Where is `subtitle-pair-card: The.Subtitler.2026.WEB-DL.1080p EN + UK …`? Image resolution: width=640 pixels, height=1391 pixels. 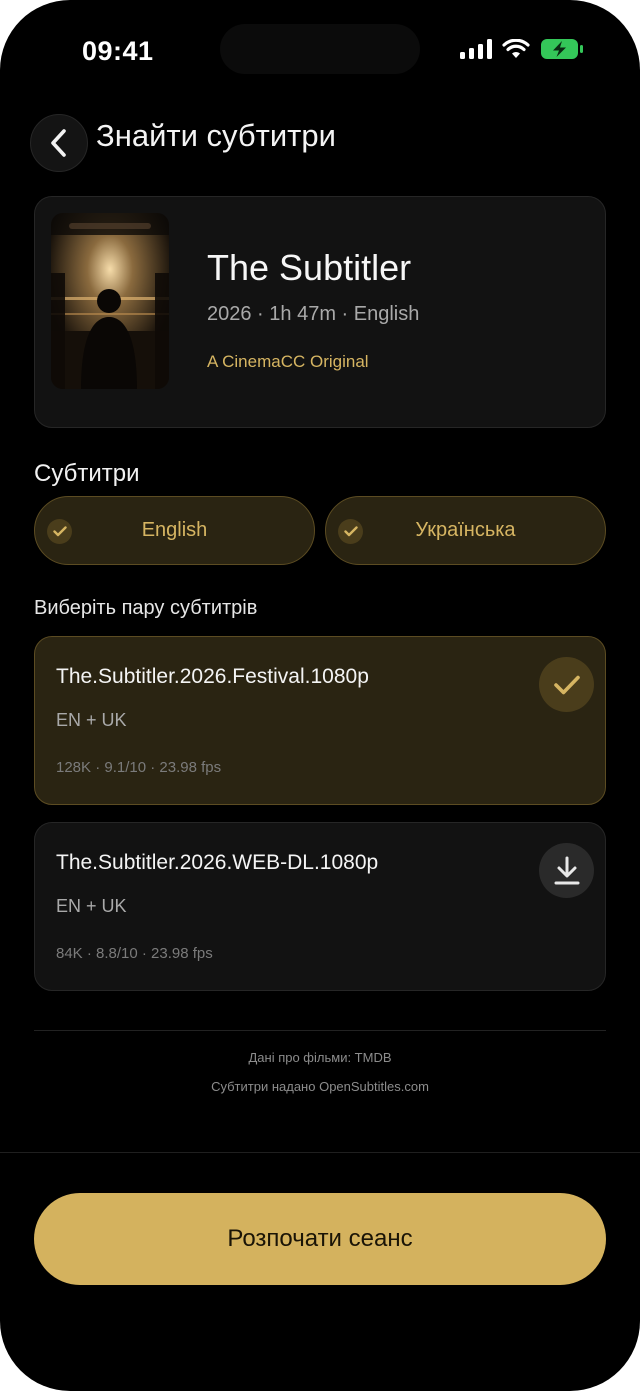 subtitle-pair-card: The.Subtitler.2026.WEB-DL.1080p EN + UK … is located at coordinates (320, 906).